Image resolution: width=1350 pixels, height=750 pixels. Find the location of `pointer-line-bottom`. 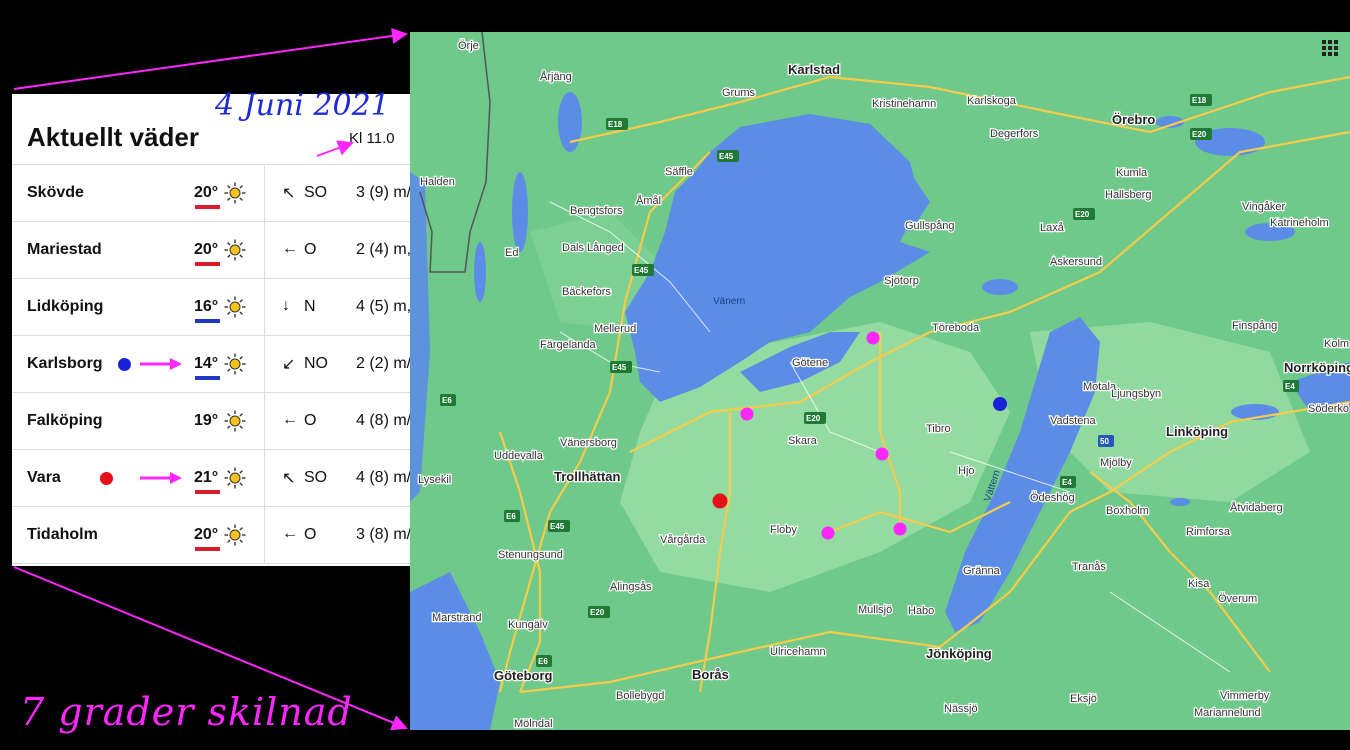

pointer-line-bottom is located at coordinates (210, 648).